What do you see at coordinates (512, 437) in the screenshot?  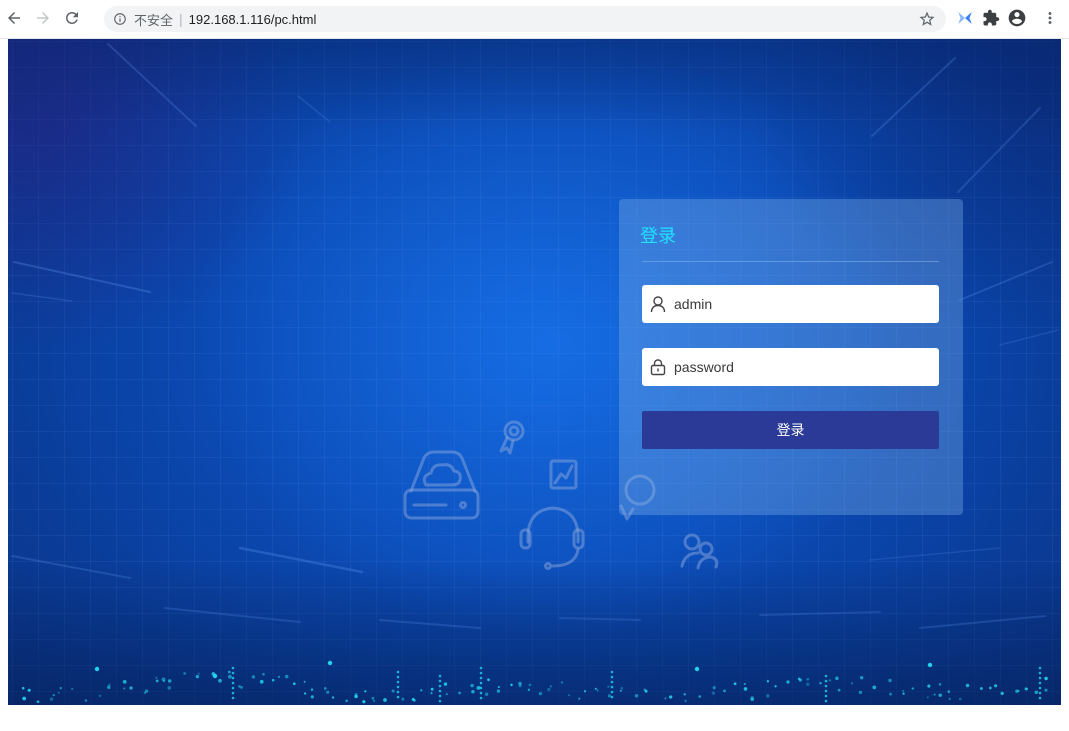 I see `medal-icon` at bounding box center [512, 437].